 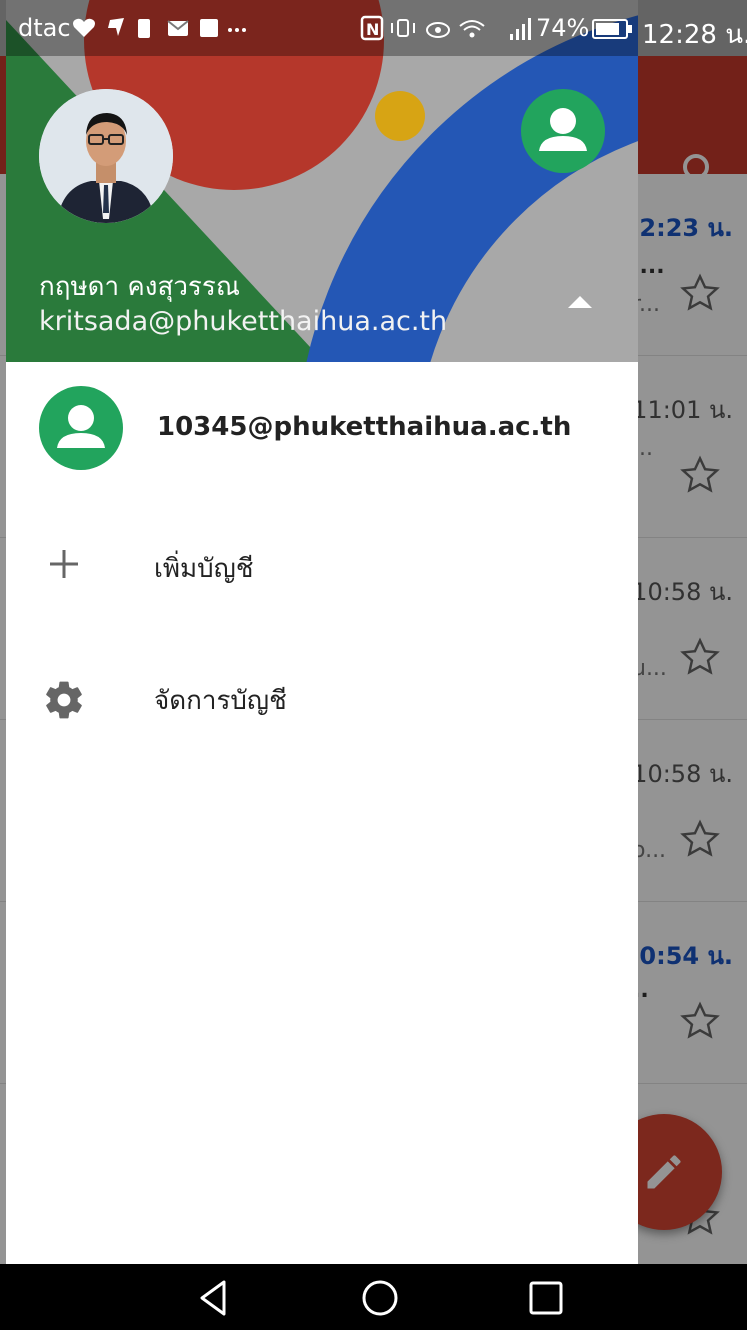 I want to click on switch-account-avatar, so click(x=563, y=131).